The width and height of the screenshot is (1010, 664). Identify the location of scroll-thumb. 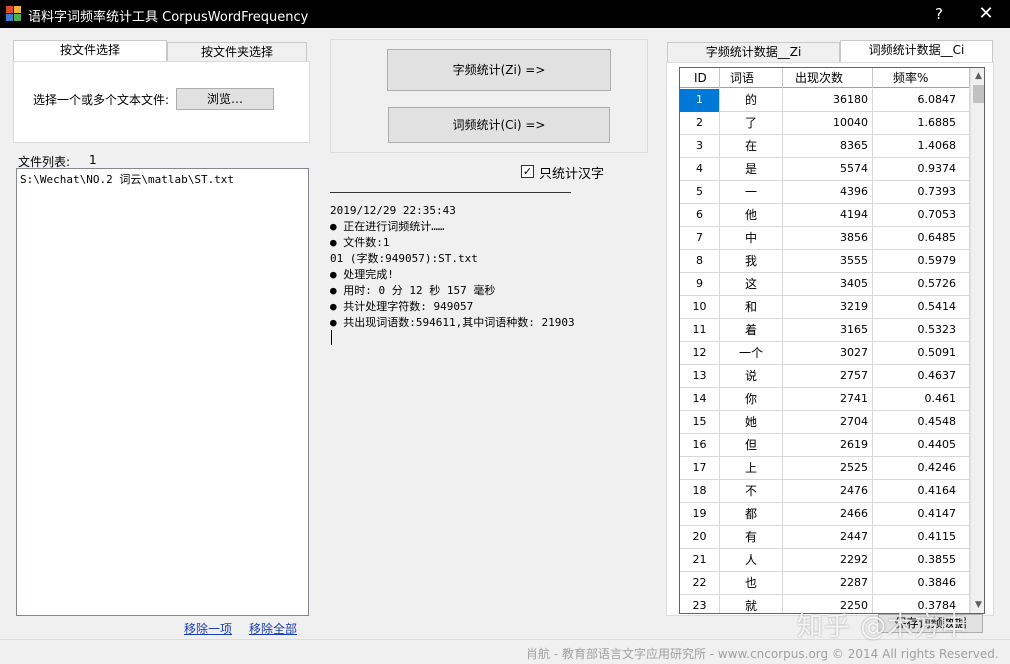
(978, 94).